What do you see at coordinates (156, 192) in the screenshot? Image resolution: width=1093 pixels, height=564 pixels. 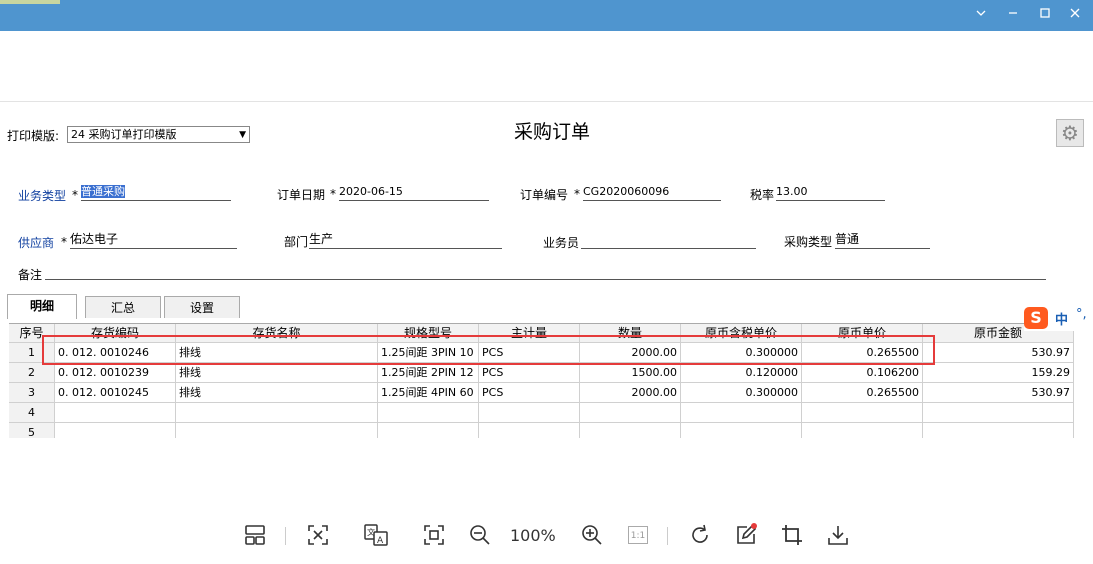 I see `business-type-field: 普通采购` at bounding box center [156, 192].